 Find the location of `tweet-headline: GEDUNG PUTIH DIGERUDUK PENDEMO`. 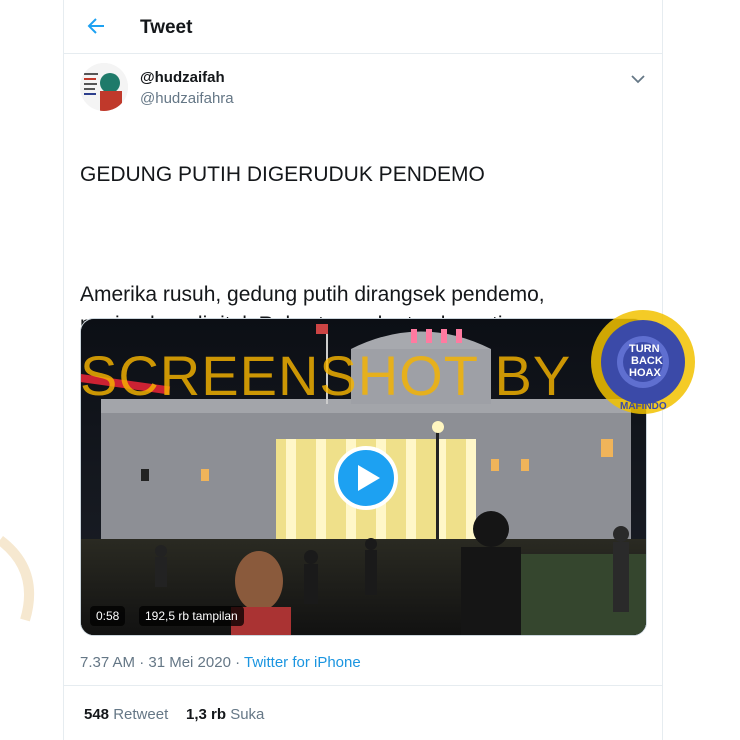

tweet-headline: GEDUNG PUTIH DIGERUDUK PENDEMO is located at coordinates (282, 174).